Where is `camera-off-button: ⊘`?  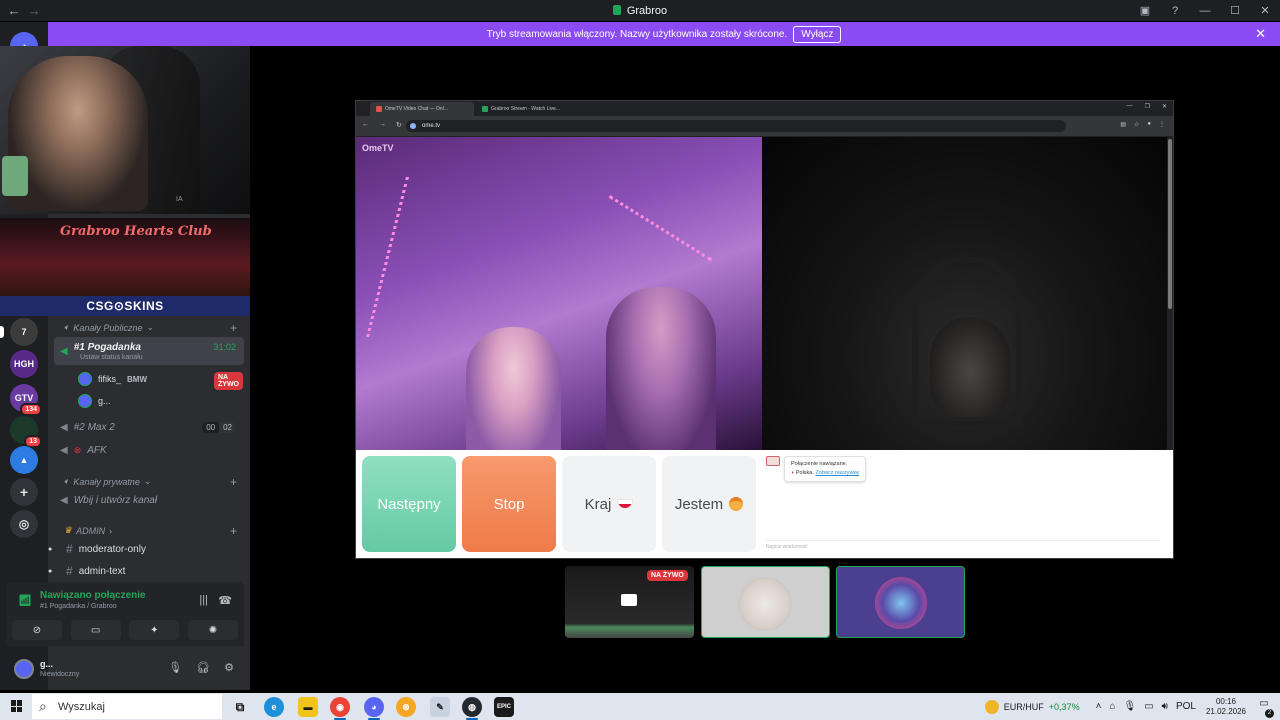 camera-off-button: ⊘ is located at coordinates (37, 630).